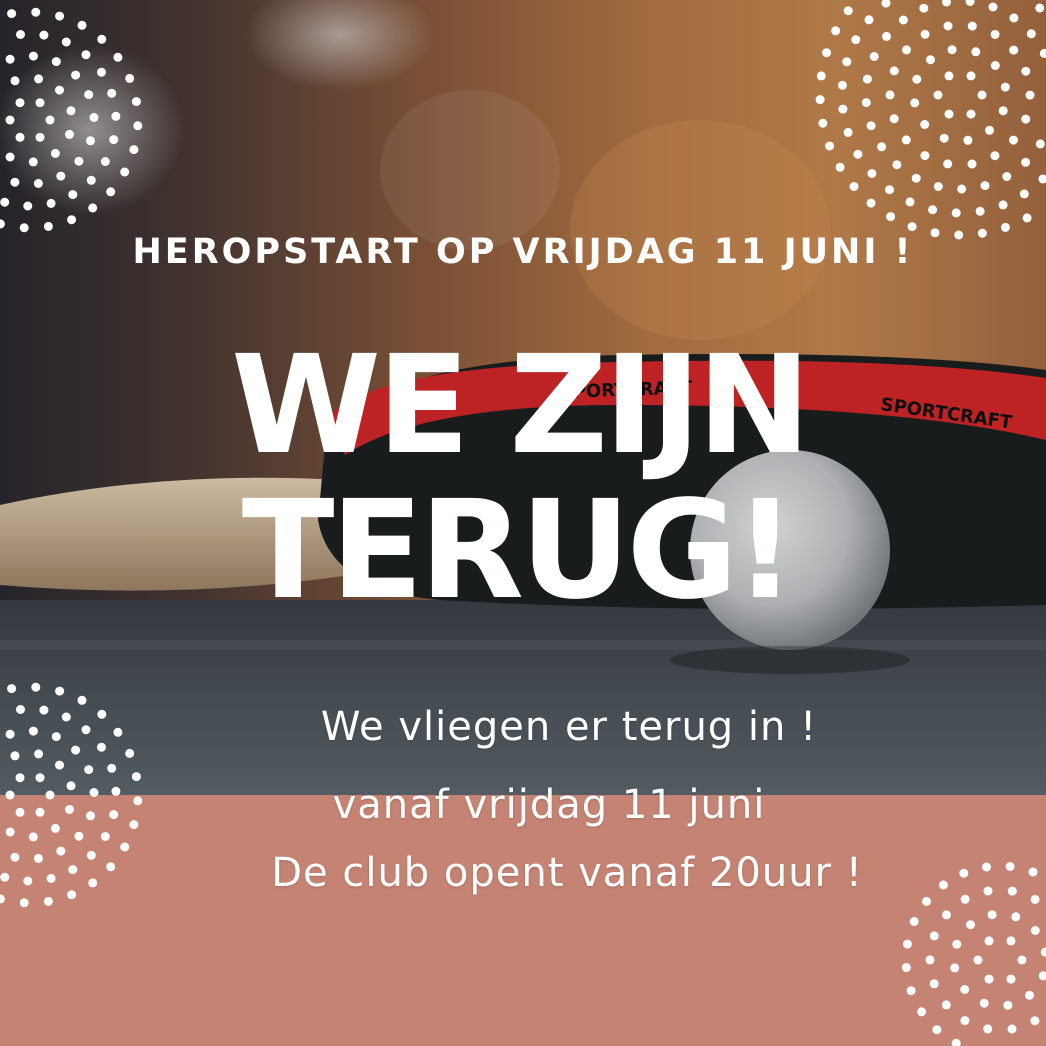 This screenshot has height=1046, width=1046. I want to click on body-line-3: De club opent vanaf 20uur !, so click(567, 873).